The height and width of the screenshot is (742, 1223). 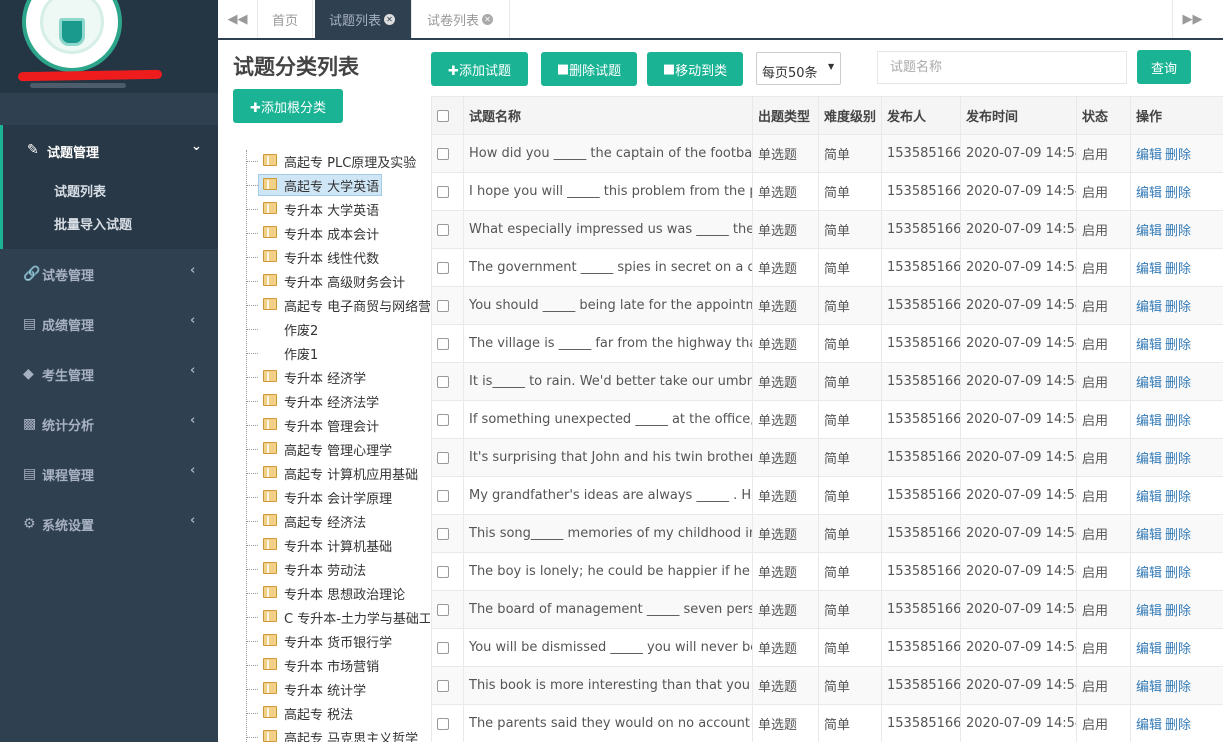 What do you see at coordinates (338, 473) in the screenshot?
I see `tree-node: 高起专 计算机应用基础` at bounding box center [338, 473].